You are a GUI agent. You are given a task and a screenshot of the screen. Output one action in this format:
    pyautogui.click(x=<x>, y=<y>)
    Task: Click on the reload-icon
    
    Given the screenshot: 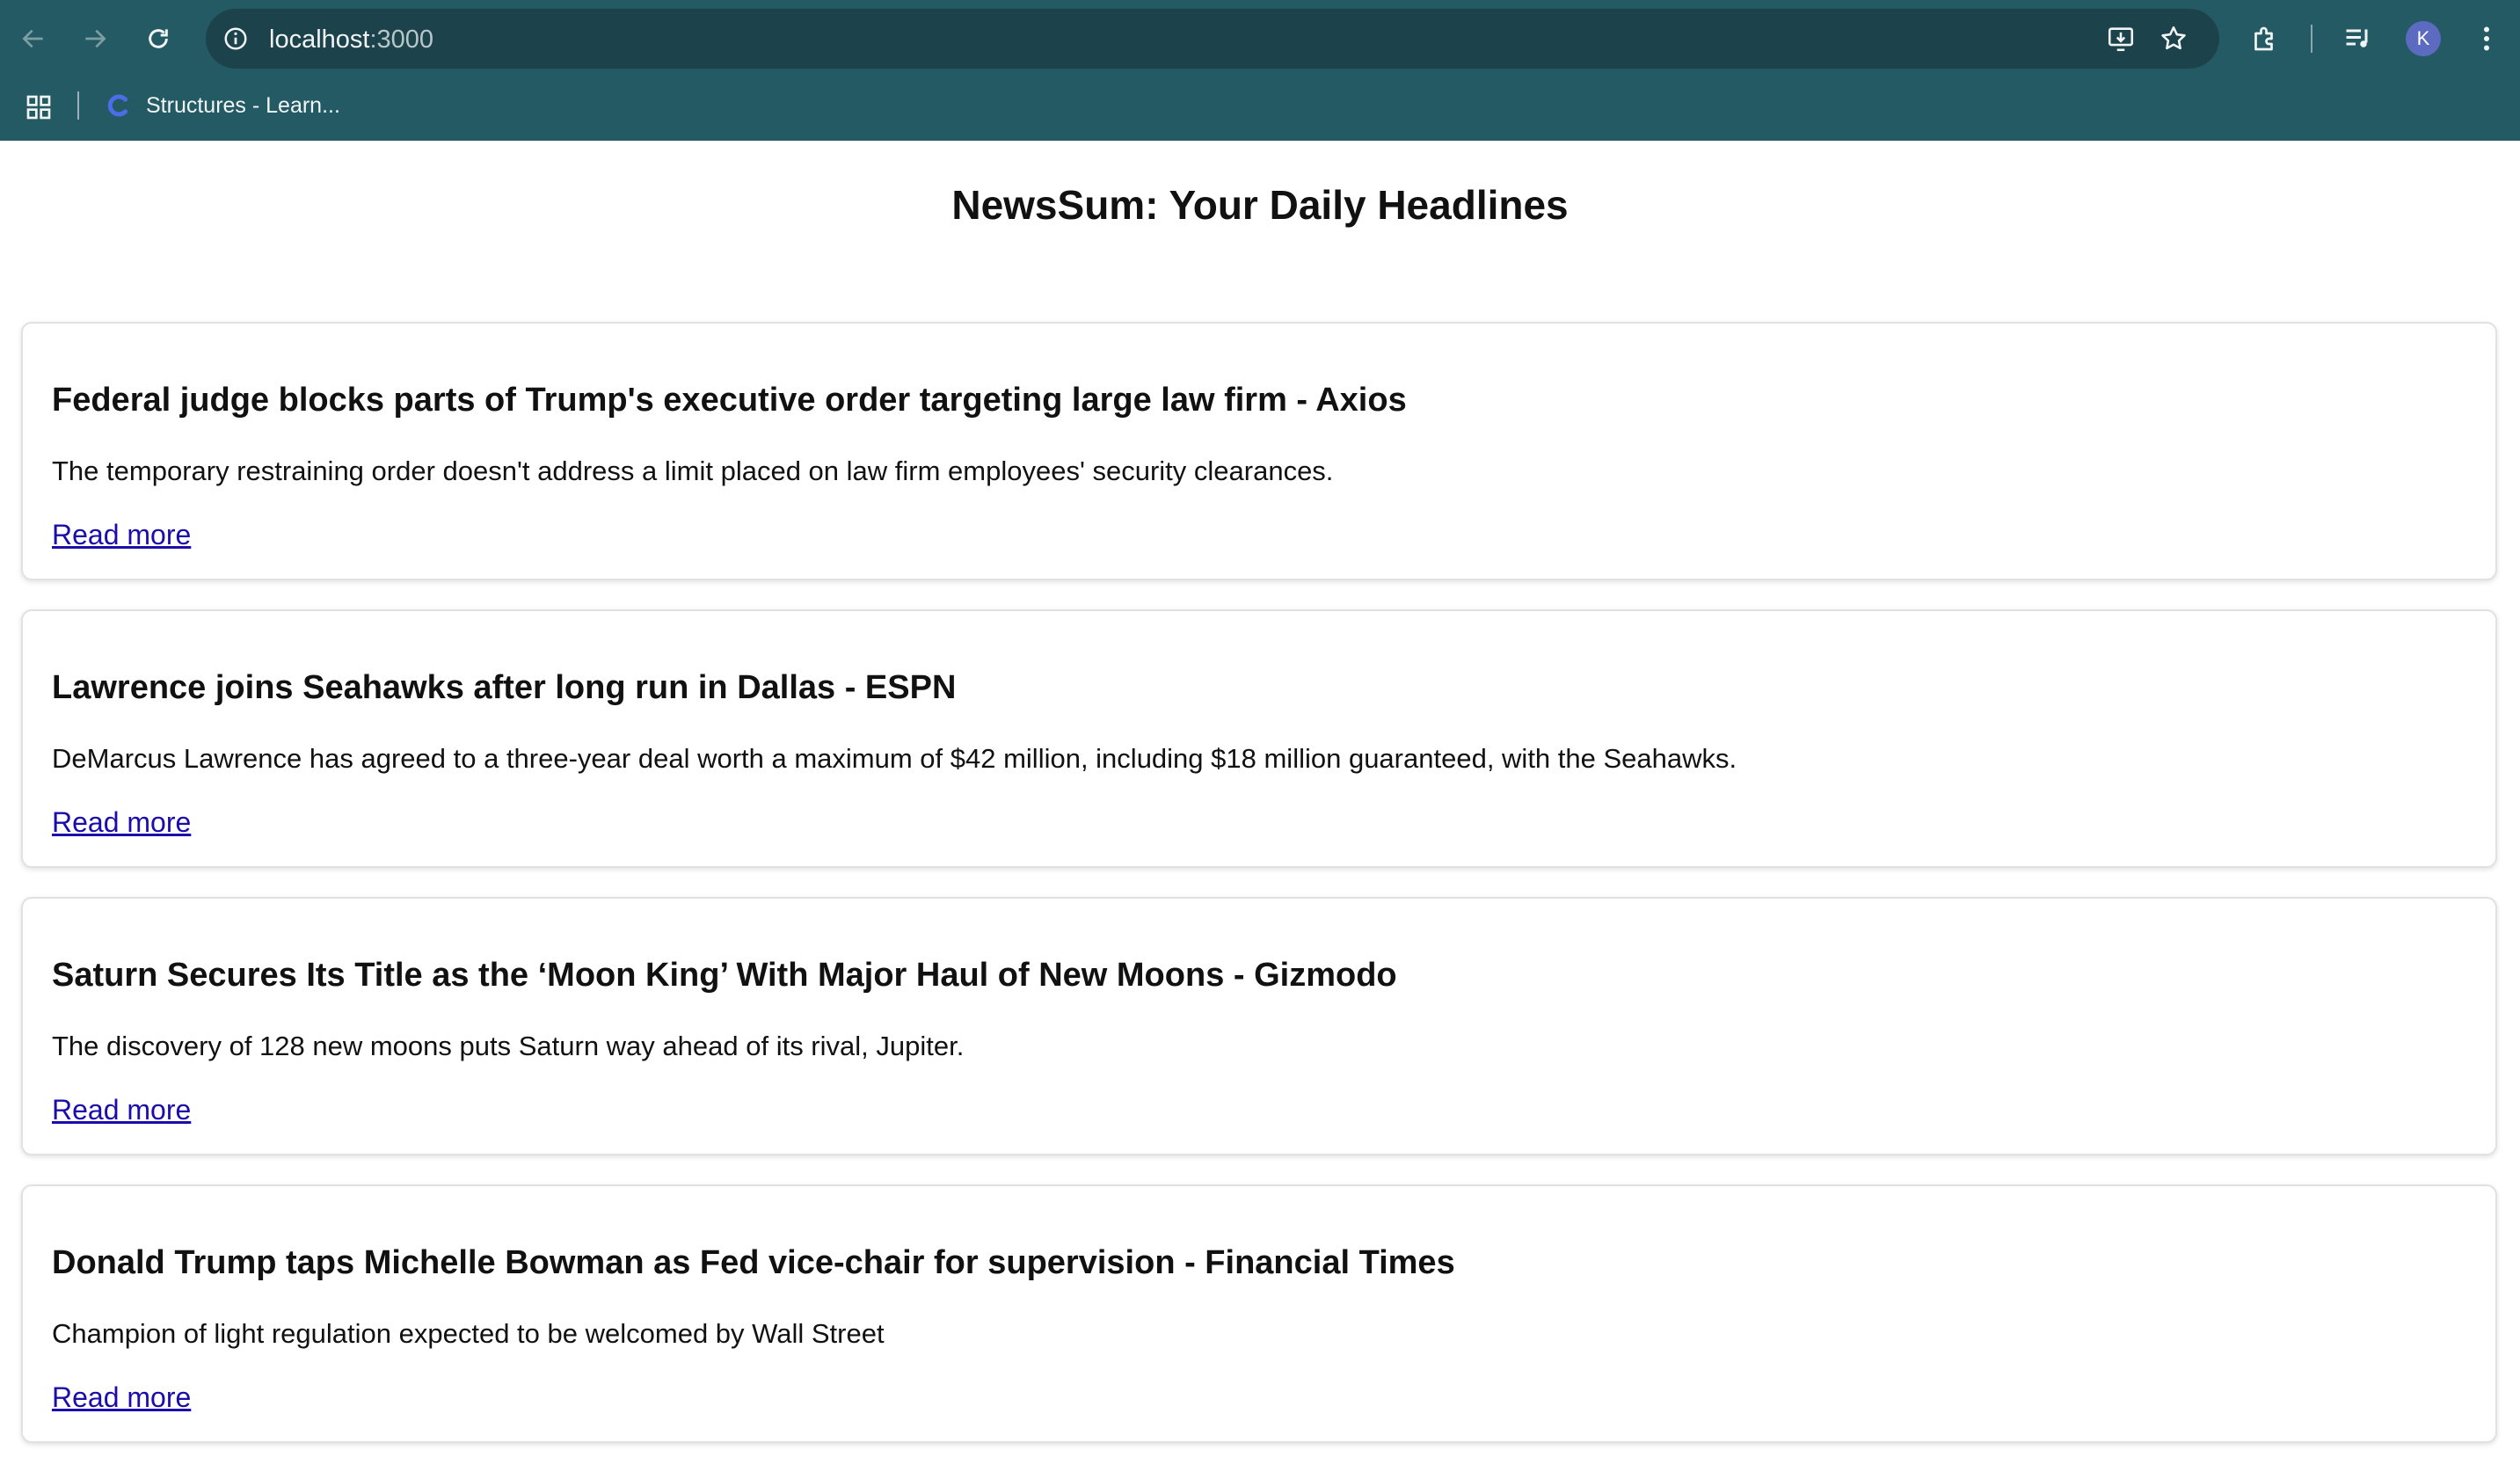 What is the action you would take?
    pyautogui.click(x=158, y=39)
    